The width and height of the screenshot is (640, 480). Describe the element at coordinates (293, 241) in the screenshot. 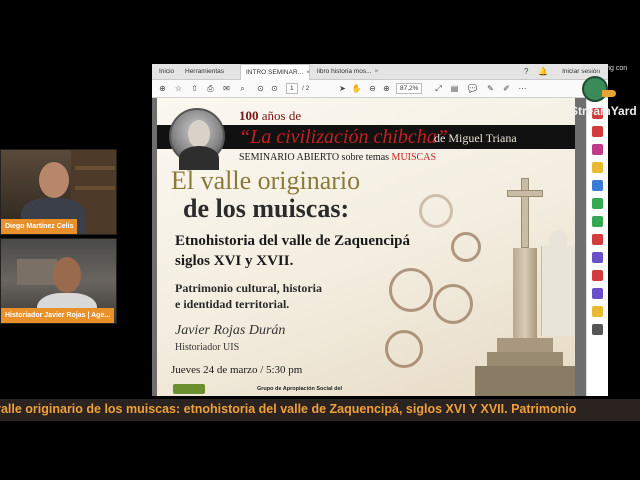

I see `poster-subtitle-line-1: Etnohistoria del valle de Zaquencipá` at that location.